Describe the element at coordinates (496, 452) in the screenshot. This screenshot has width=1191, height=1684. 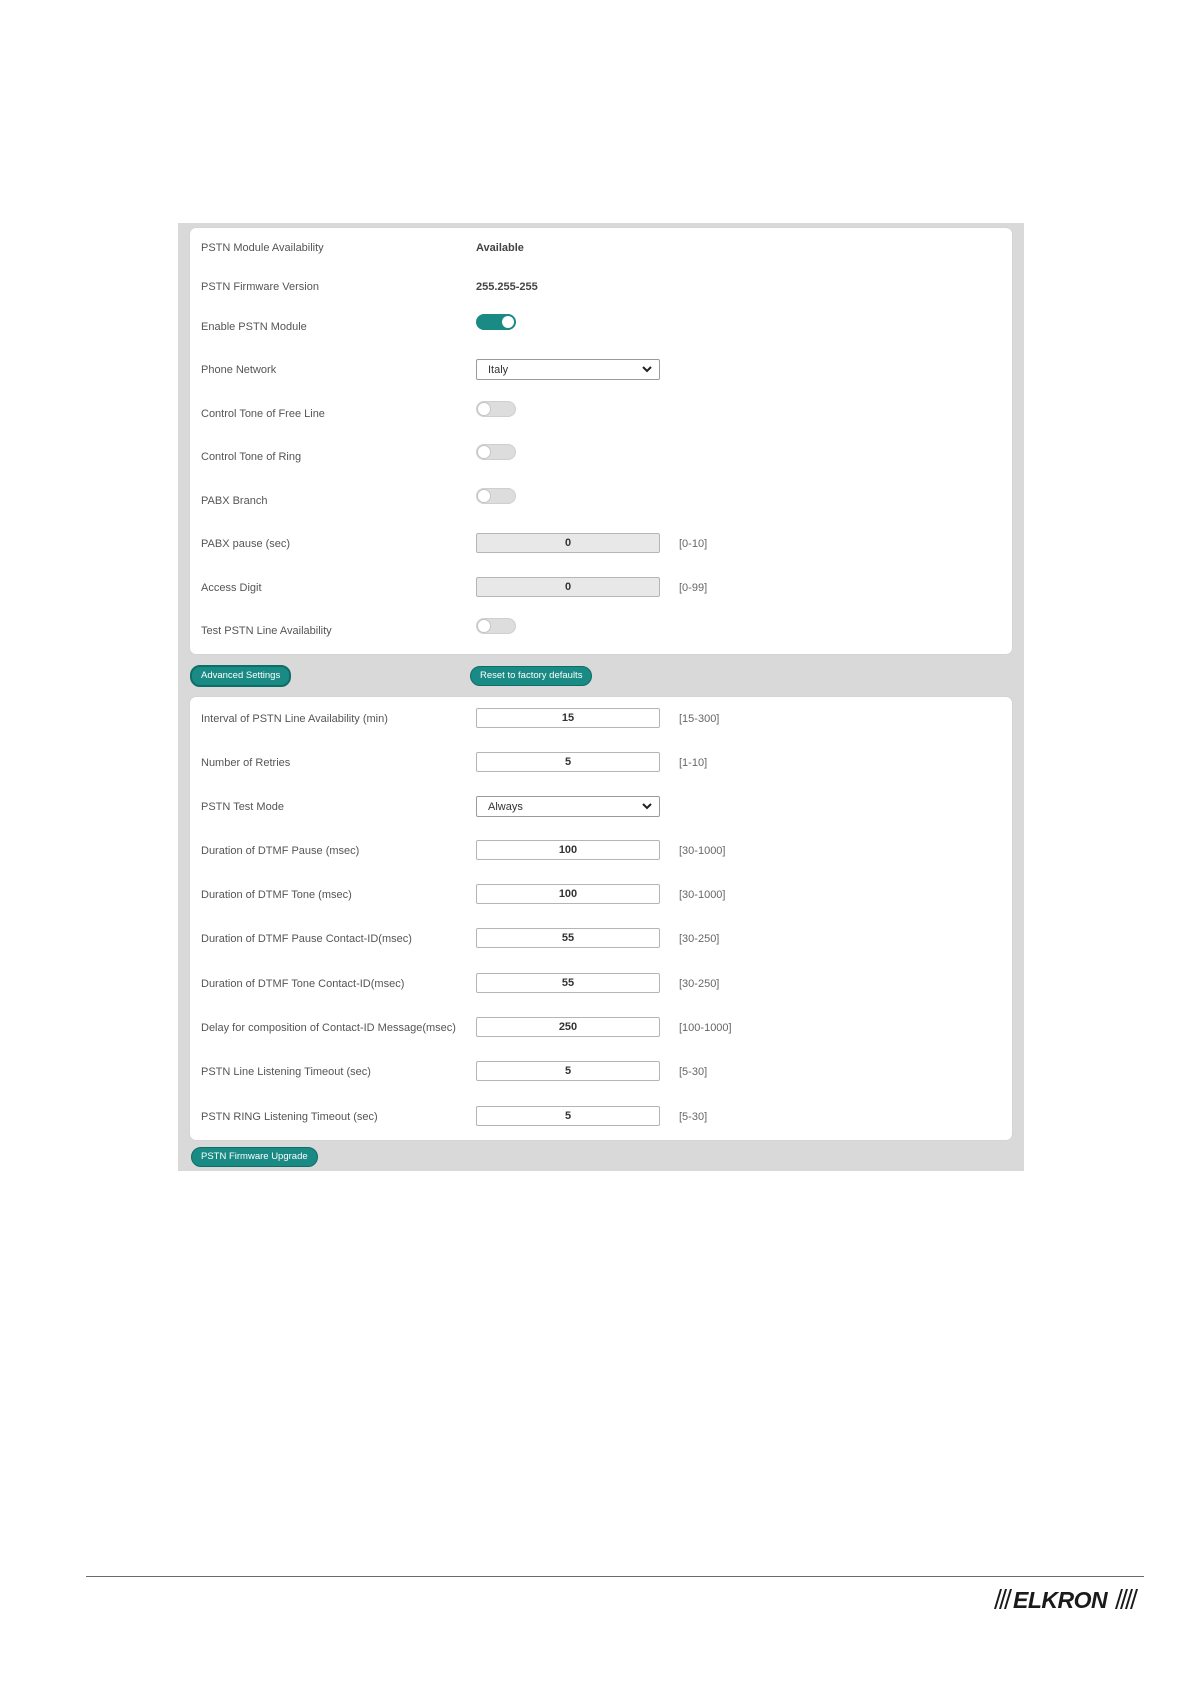
I see `ring-tone-toggle` at that location.